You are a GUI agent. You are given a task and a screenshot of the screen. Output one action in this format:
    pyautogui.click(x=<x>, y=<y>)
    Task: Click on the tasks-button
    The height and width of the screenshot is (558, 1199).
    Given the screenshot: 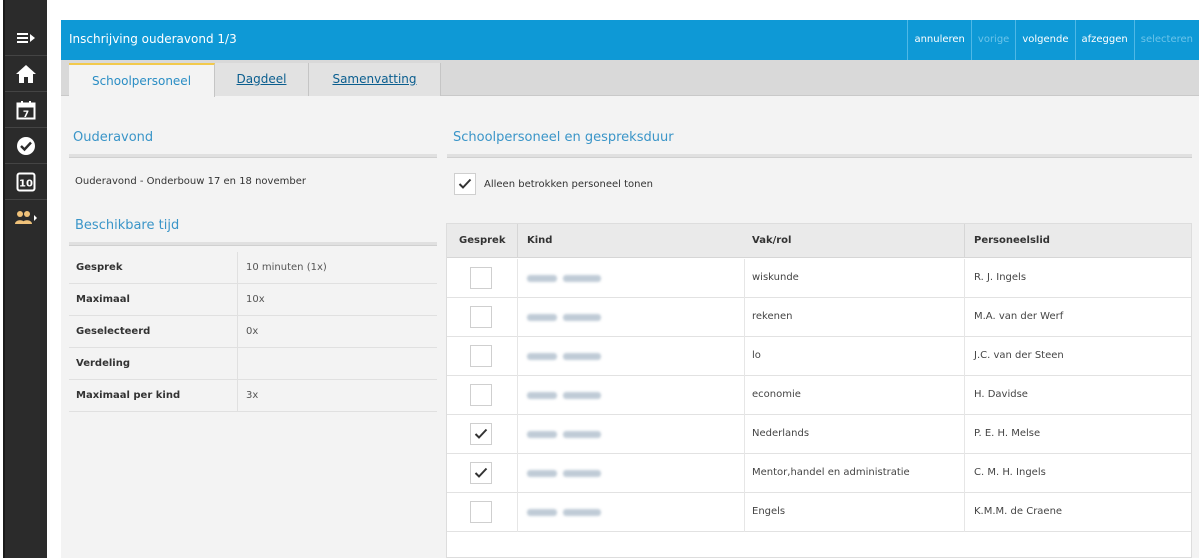 What is the action you would take?
    pyautogui.click(x=26, y=146)
    